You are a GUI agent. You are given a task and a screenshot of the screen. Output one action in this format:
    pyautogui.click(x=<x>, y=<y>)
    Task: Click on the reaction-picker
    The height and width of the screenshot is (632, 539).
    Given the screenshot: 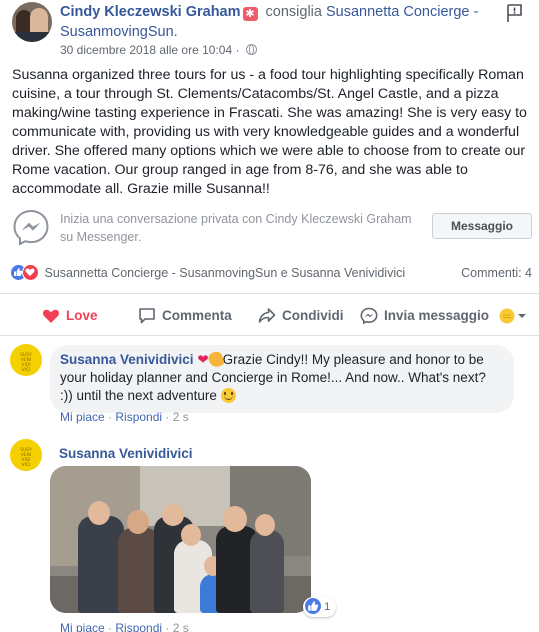 What is the action you would take?
    pyautogui.click(x=516, y=316)
    